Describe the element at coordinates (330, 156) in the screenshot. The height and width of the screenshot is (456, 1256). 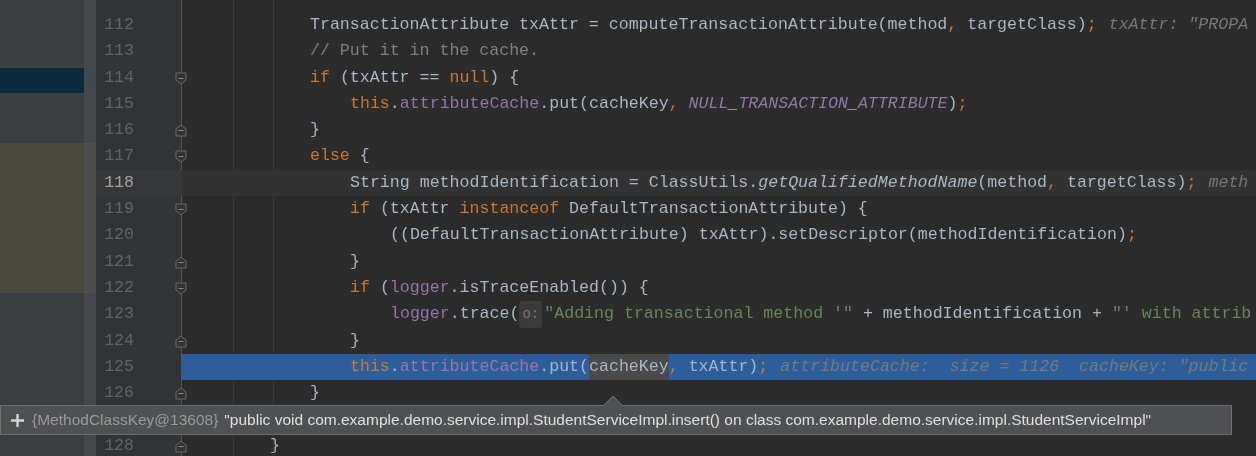
I see `code-token: else` at that location.